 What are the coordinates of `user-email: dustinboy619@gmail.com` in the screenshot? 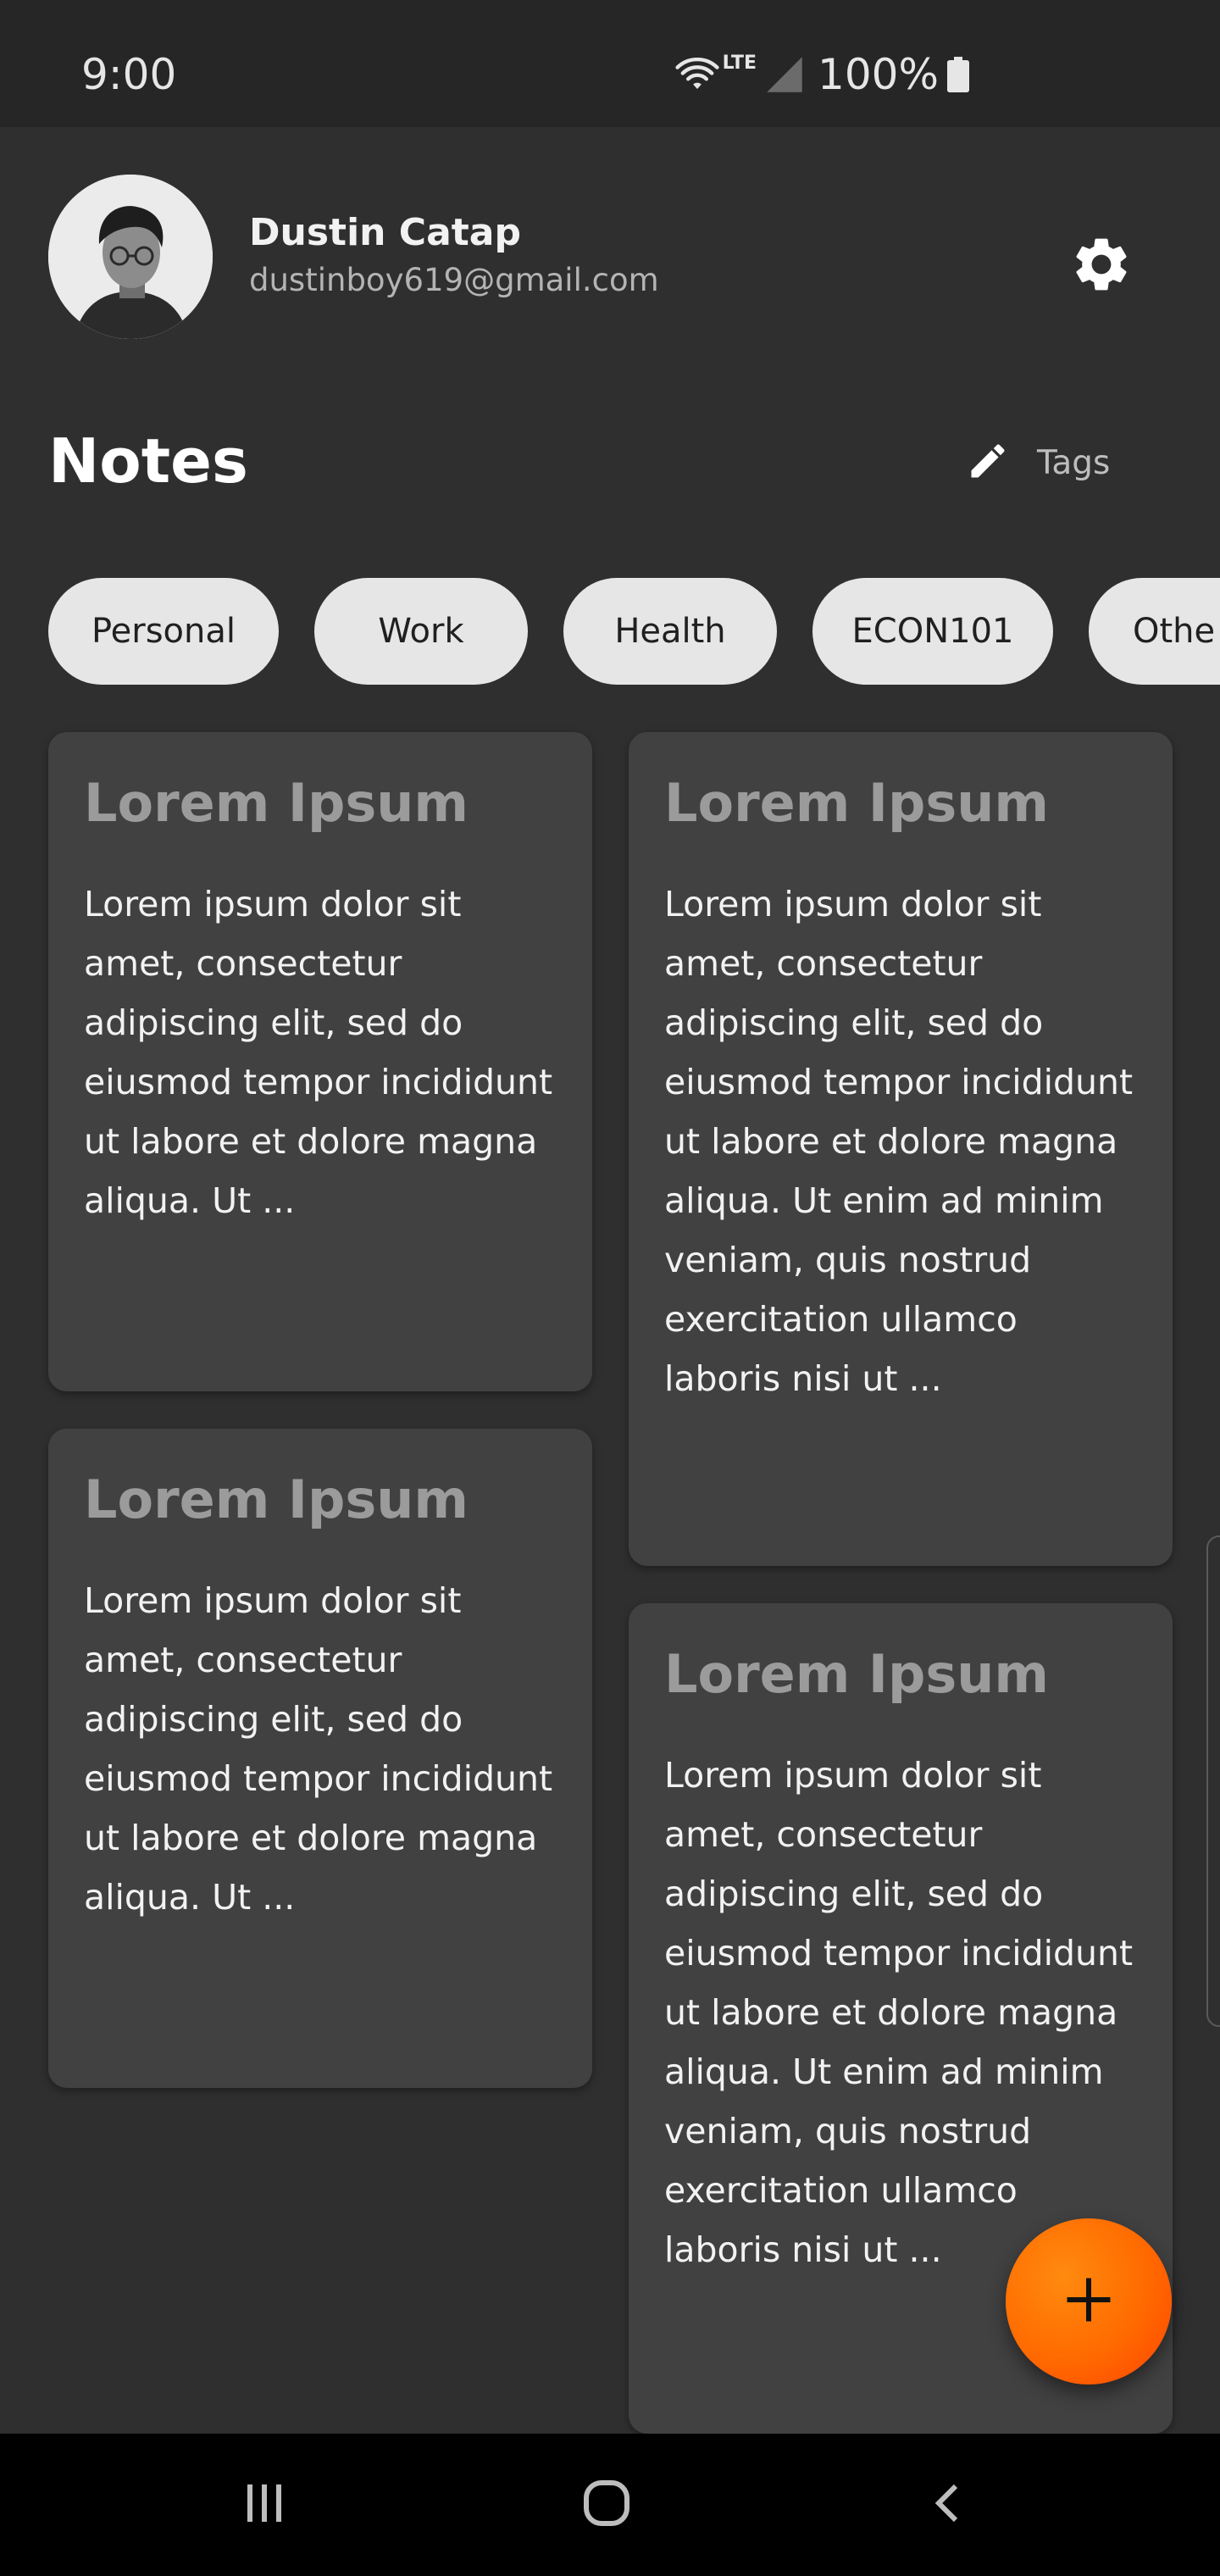 It's located at (454, 280).